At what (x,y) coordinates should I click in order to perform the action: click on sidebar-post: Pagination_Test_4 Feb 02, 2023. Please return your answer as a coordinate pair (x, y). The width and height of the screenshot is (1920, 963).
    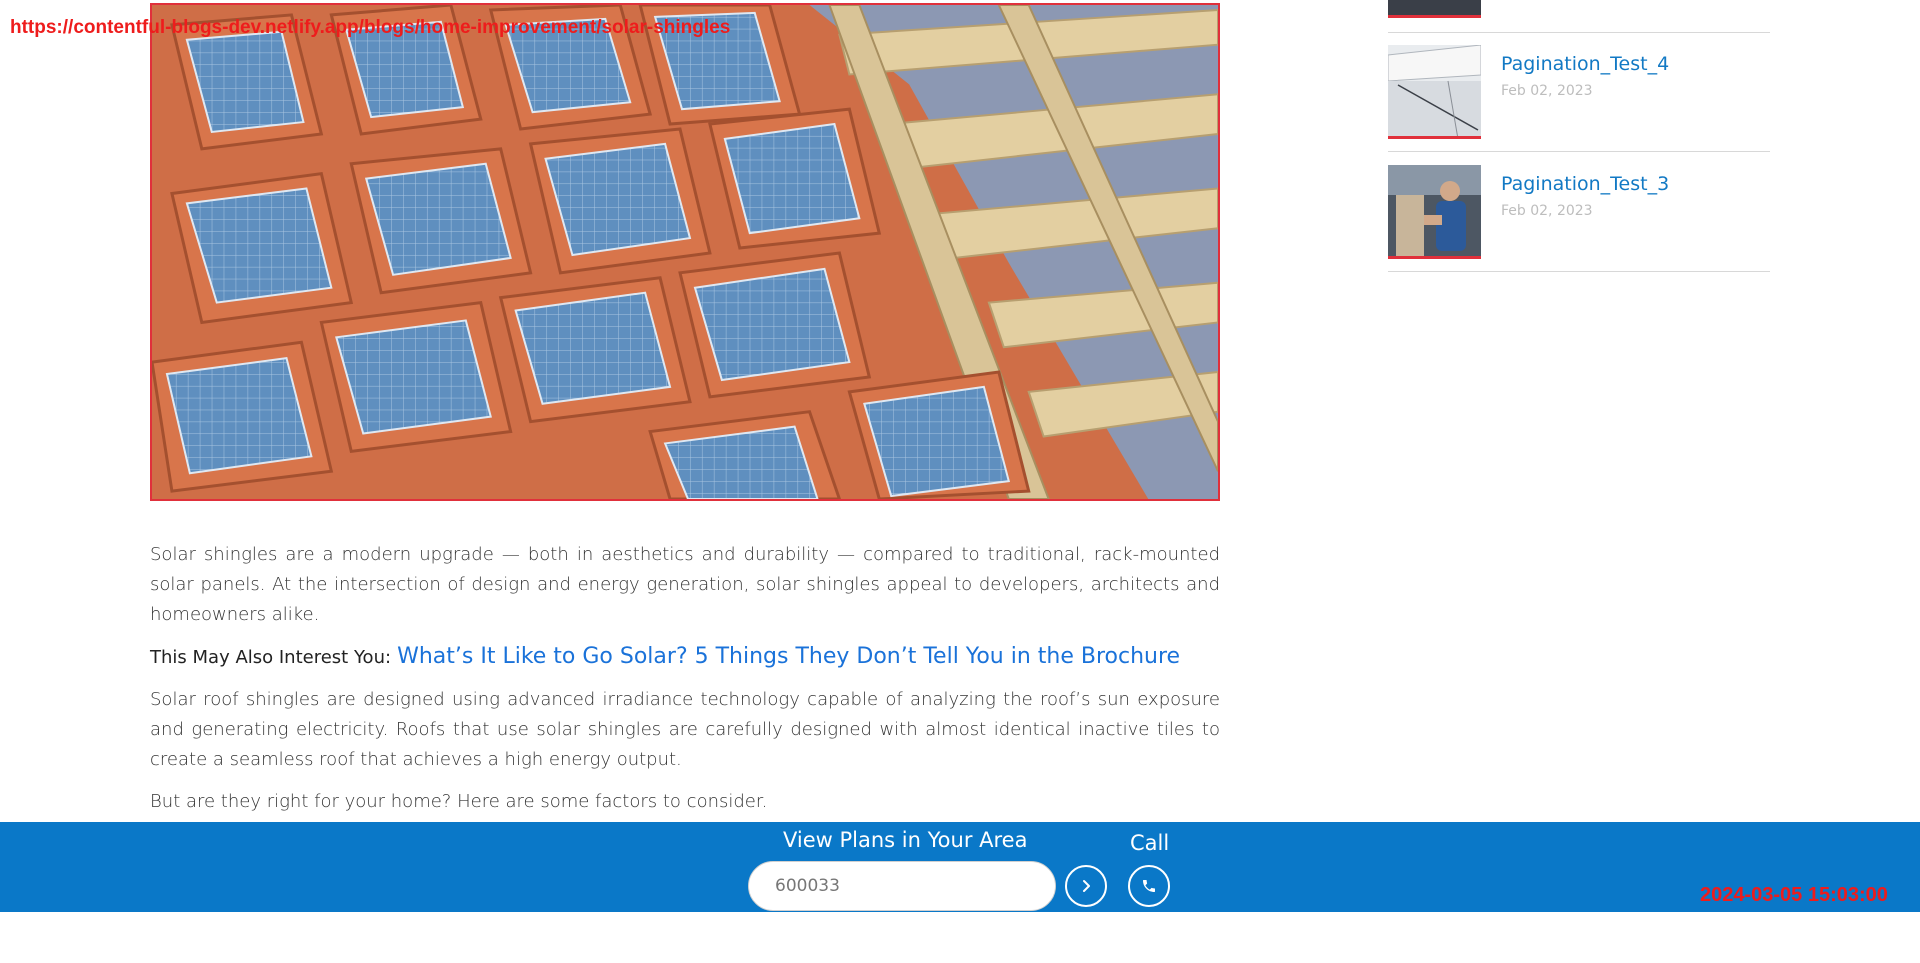
    Looking at the image, I should click on (1579, 92).